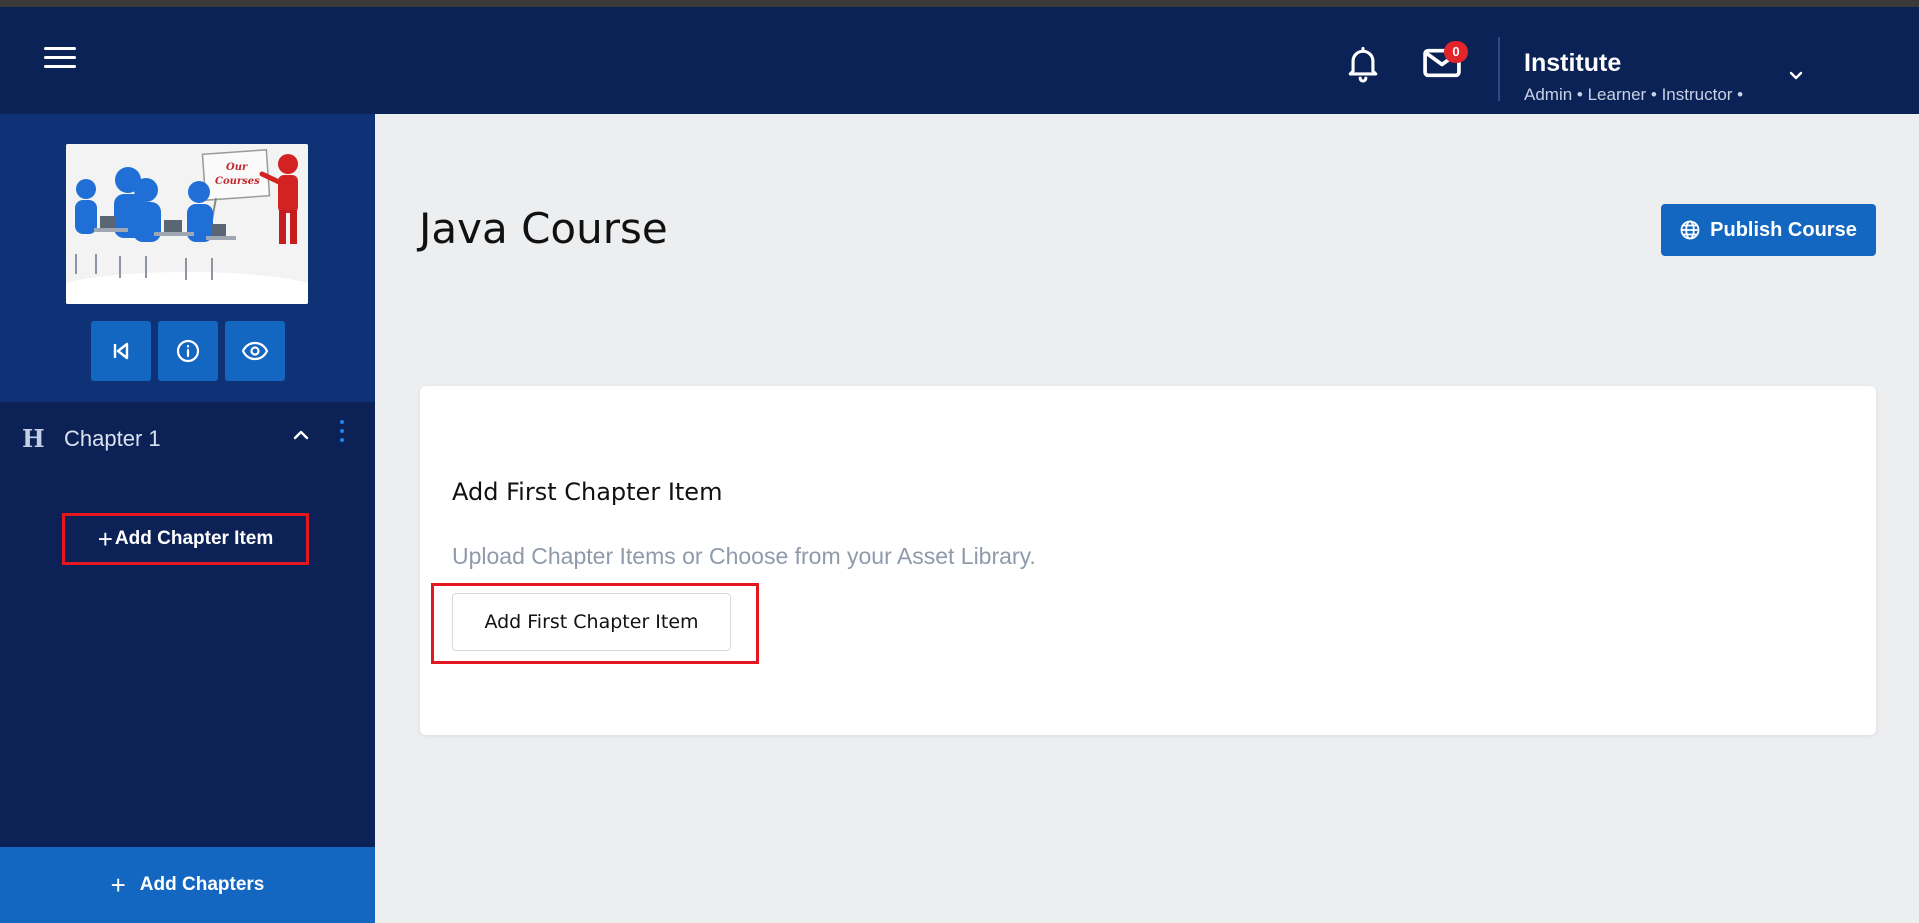  What do you see at coordinates (1499, 69) in the screenshot?
I see `header-divider` at bounding box center [1499, 69].